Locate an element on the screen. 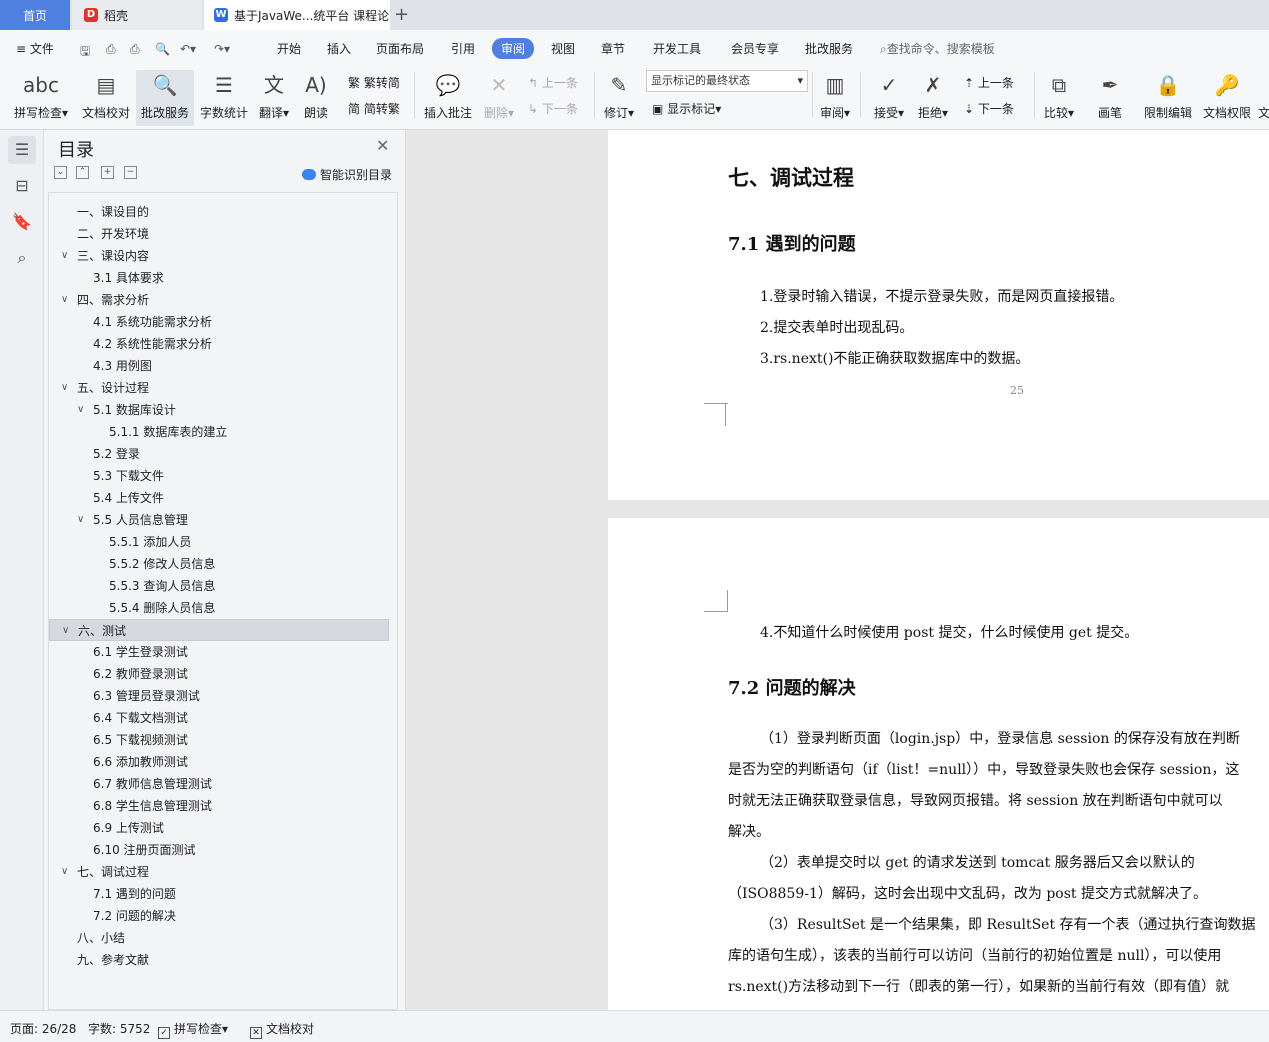 The width and height of the screenshot is (1269, 1042). save-icon: 🖫 is located at coordinates (85, 52).